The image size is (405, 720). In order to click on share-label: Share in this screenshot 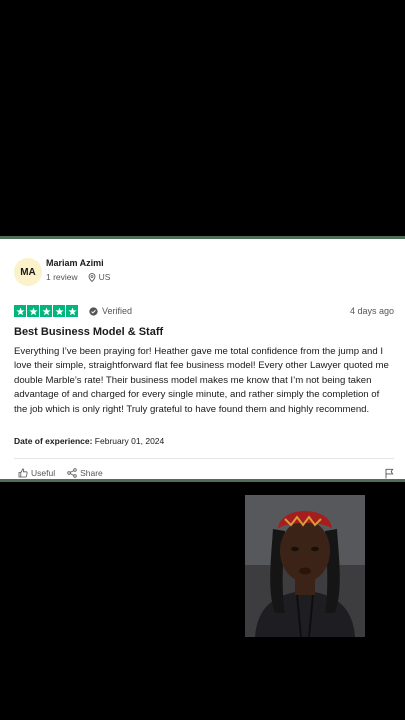, I will do `click(91, 473)`.